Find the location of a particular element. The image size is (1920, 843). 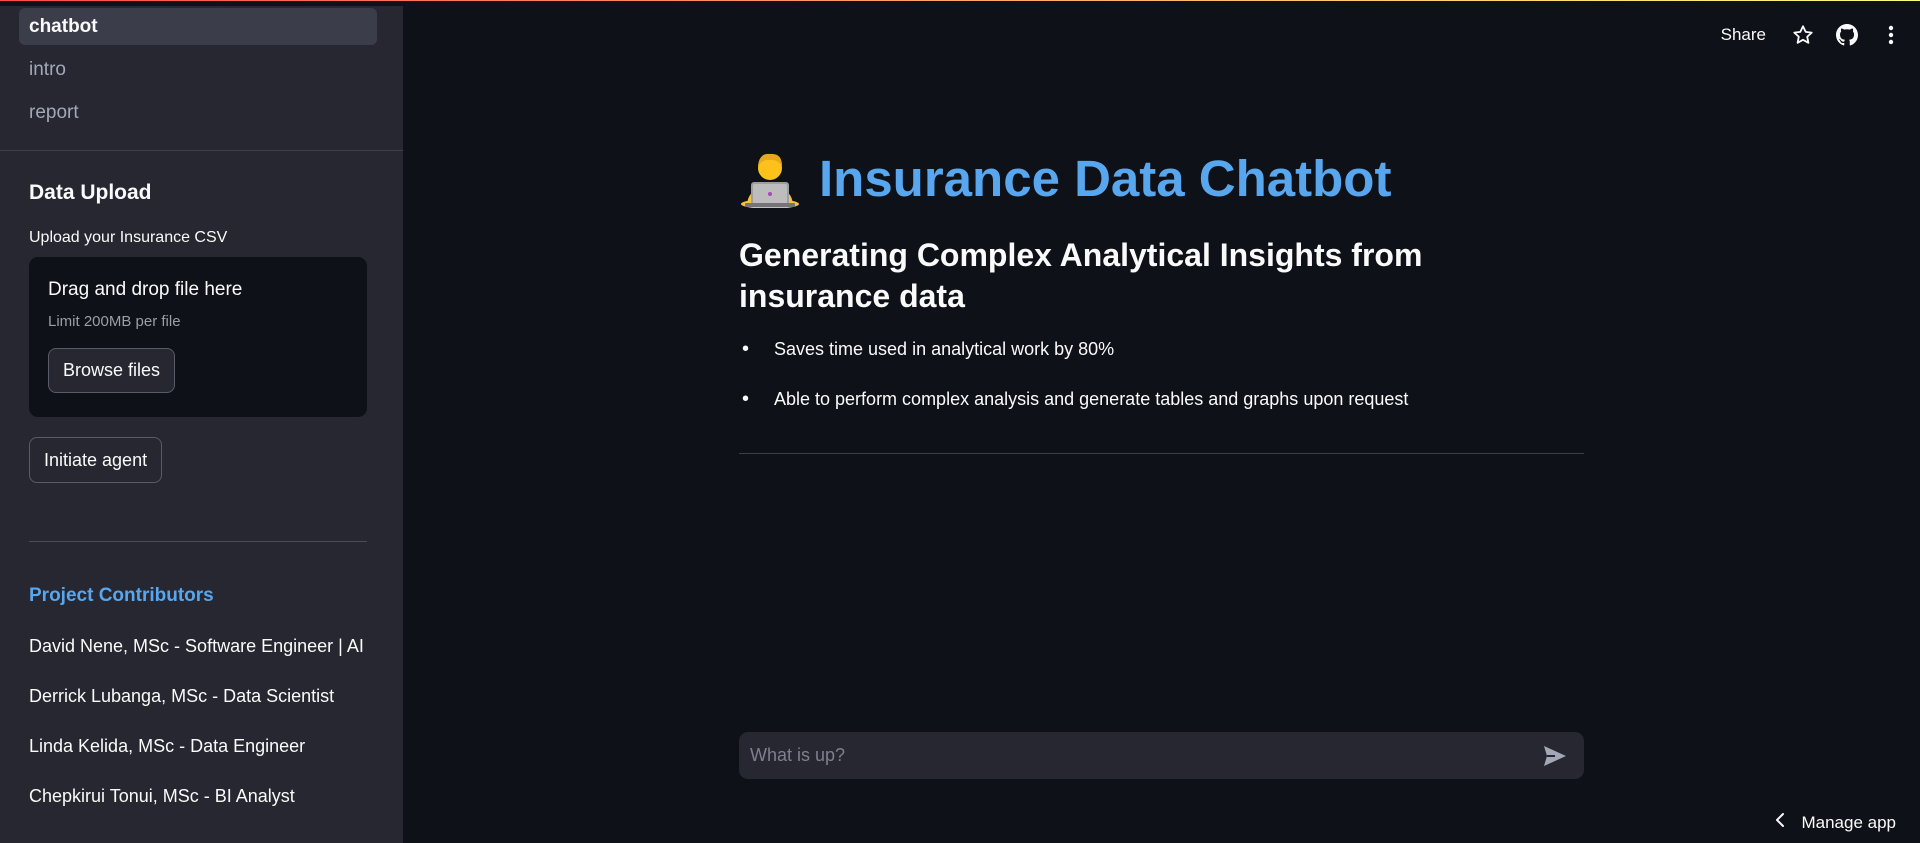

contributor-item: Derrick Lubanga, MSc - Data Scientist is located at coordinates (182, 696).